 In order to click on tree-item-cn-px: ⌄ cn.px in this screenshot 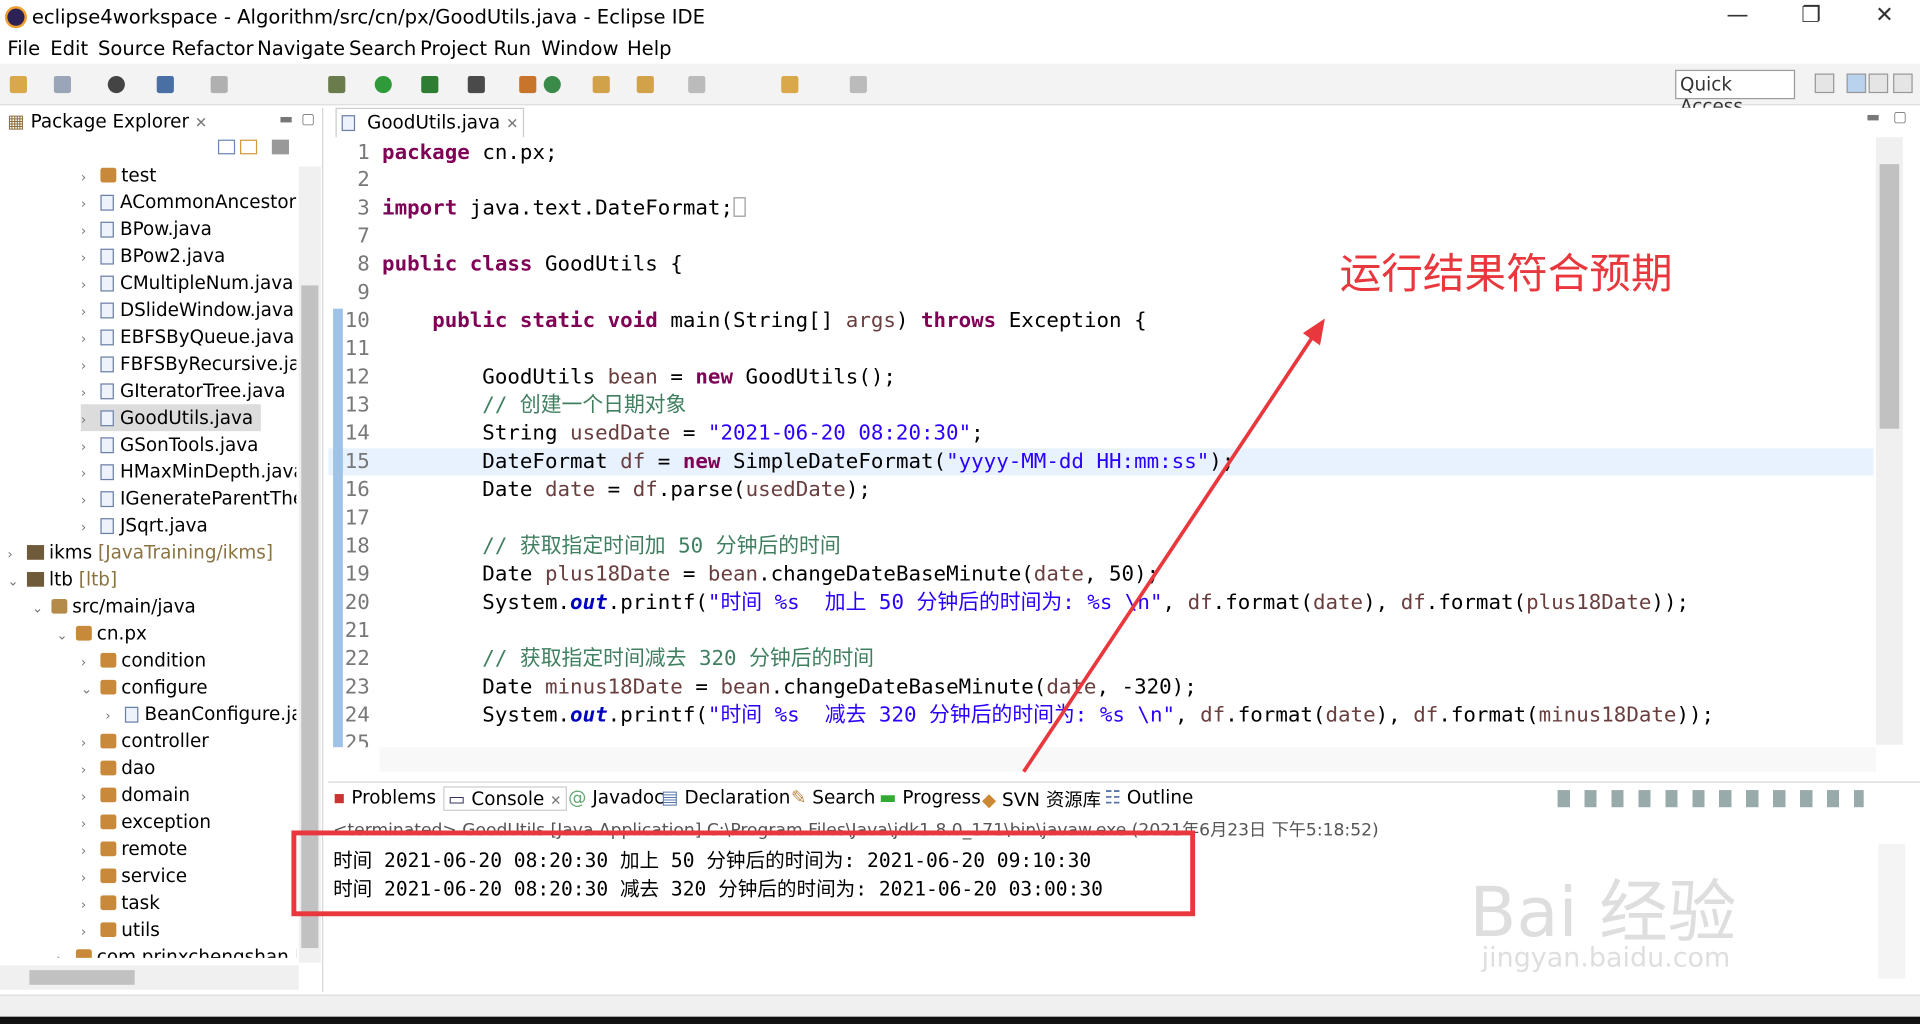, I will do `click(101, 633)`.